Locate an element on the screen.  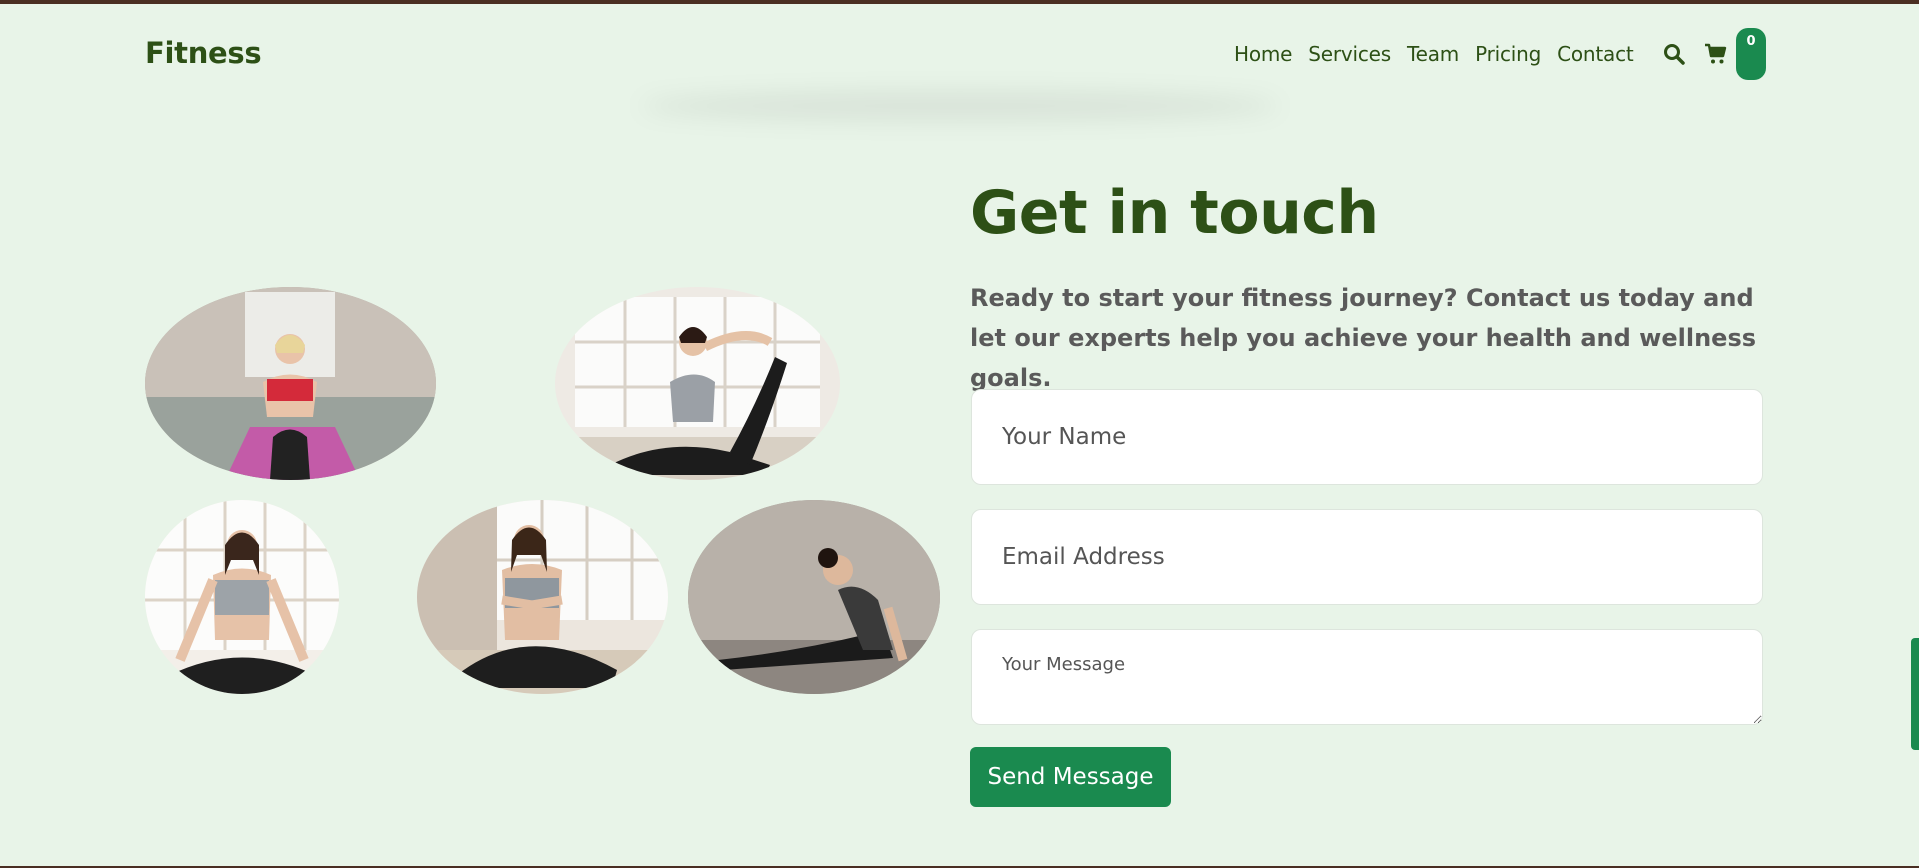
main-nav: Home Services Team Pricing Contact is located at coordinates (1434, 54).